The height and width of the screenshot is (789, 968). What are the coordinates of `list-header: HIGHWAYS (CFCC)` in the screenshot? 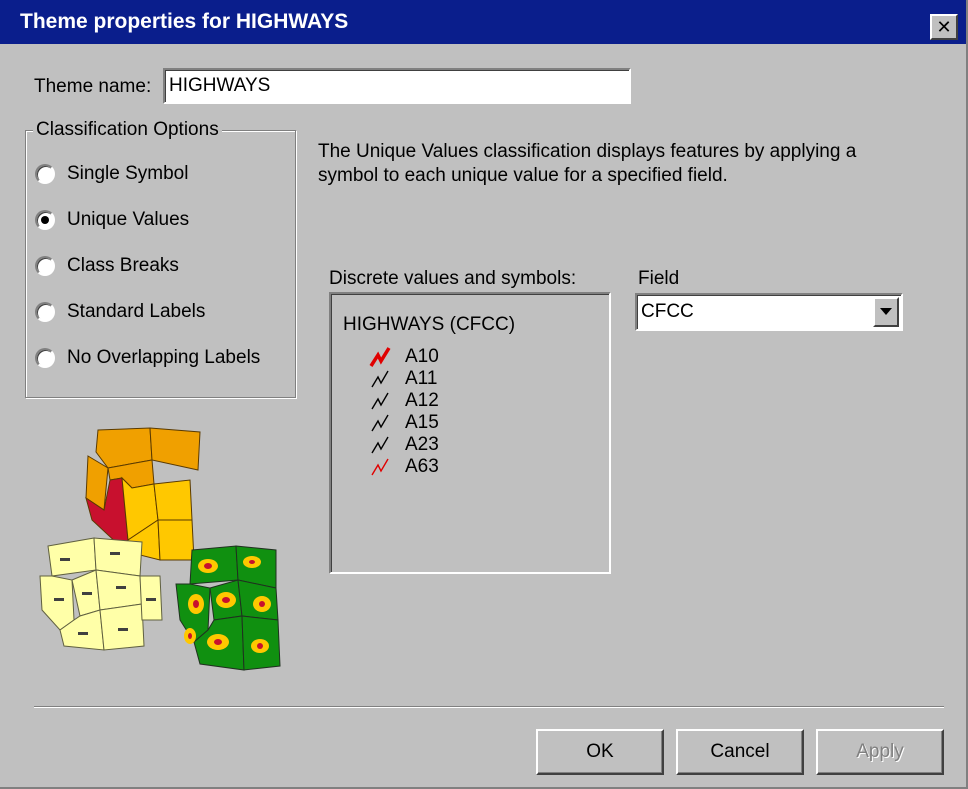 It's located at (429, 324).